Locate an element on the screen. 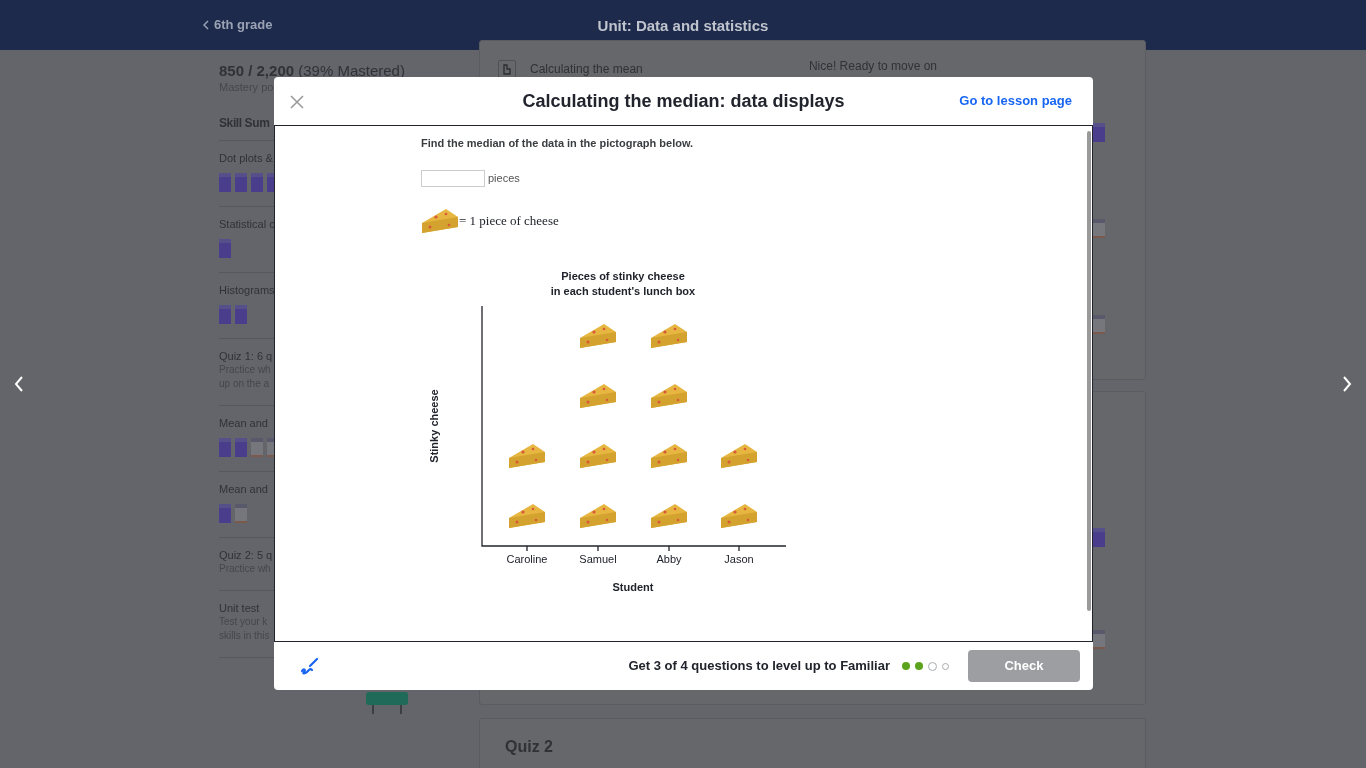  back-label: 6th grade is located at coordinates (243, 25).